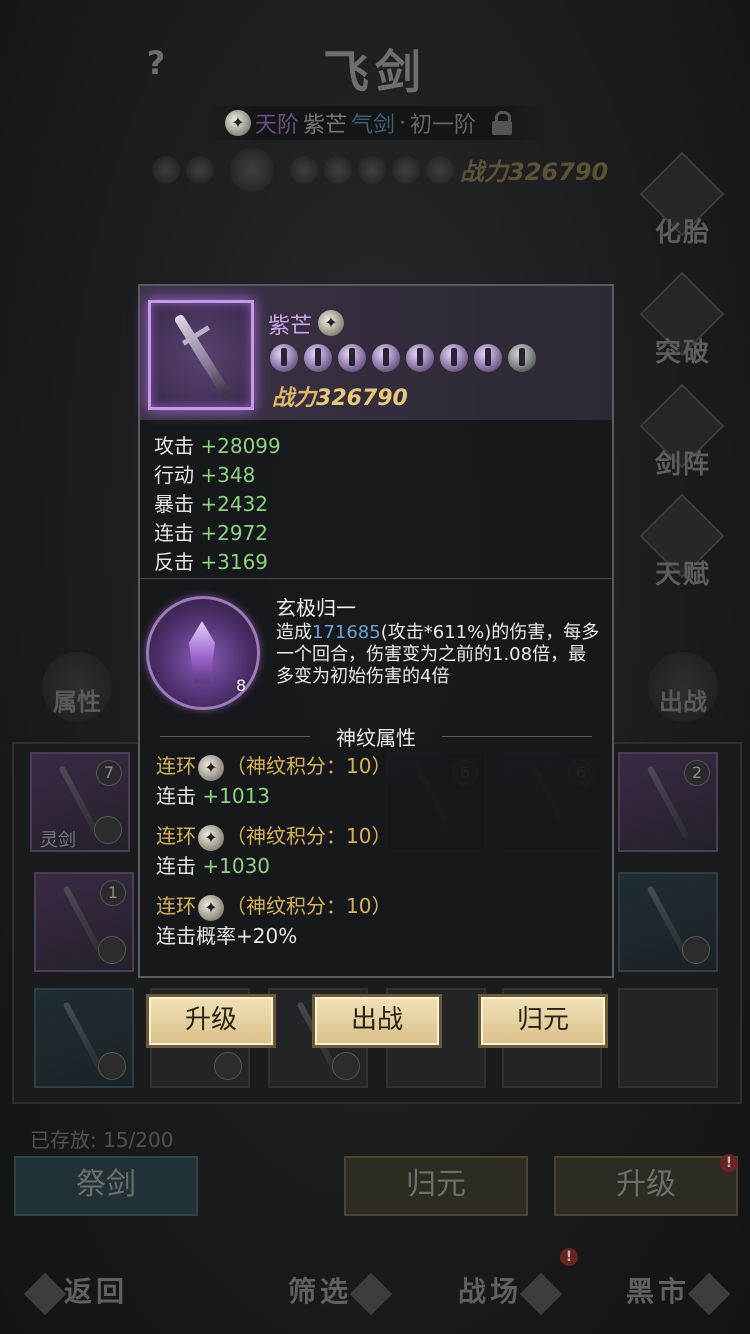  Describe the element at coordinates (346, 632) in the screenshot. I see `skill-damage-value: 171685` at that location.